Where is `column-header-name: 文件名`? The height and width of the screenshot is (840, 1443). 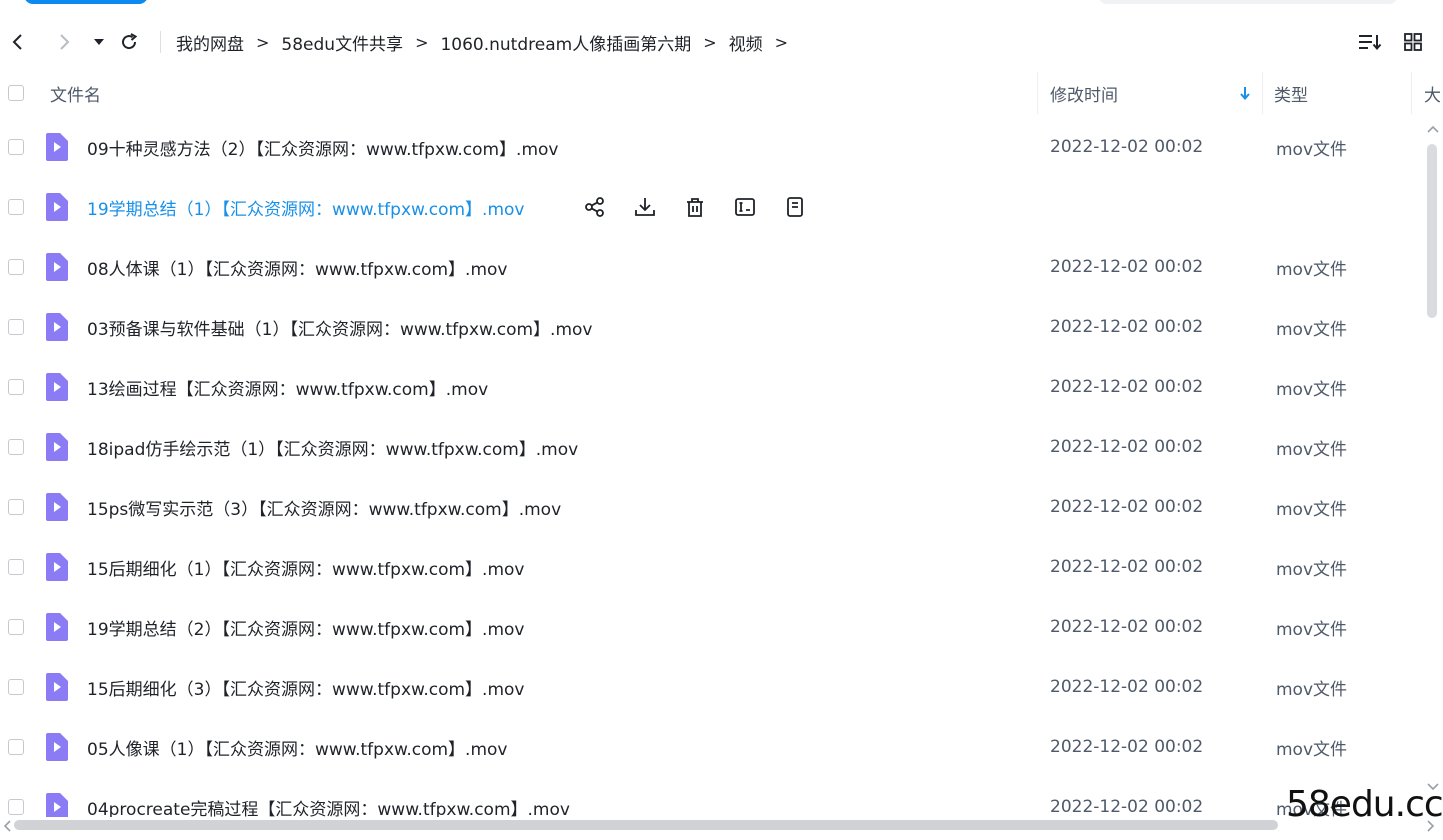 column-header-name: 文件名 is located at coordinates (75, 93).